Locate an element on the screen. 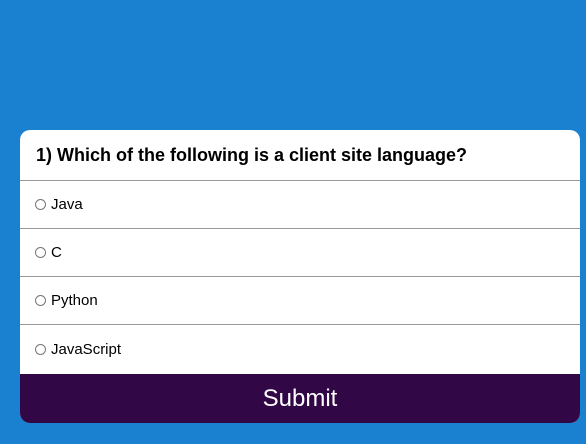 The width and height of the screenshot is (586, 444). submit-button: Submit is located at coordinates (300, 398).